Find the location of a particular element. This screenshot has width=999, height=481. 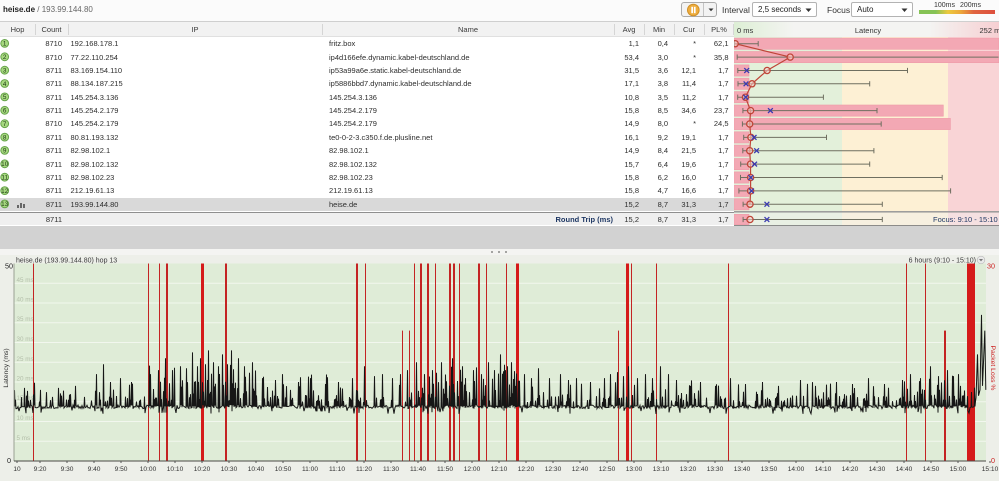

svg-text: 6 hours (9:10 - 15:10) is located at coordinates (942, 261).